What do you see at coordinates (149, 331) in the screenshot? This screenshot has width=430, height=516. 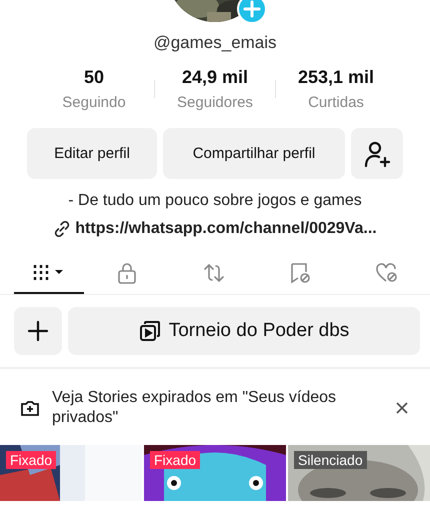 I see `playlist-icon` at bounding box center [149, 331].